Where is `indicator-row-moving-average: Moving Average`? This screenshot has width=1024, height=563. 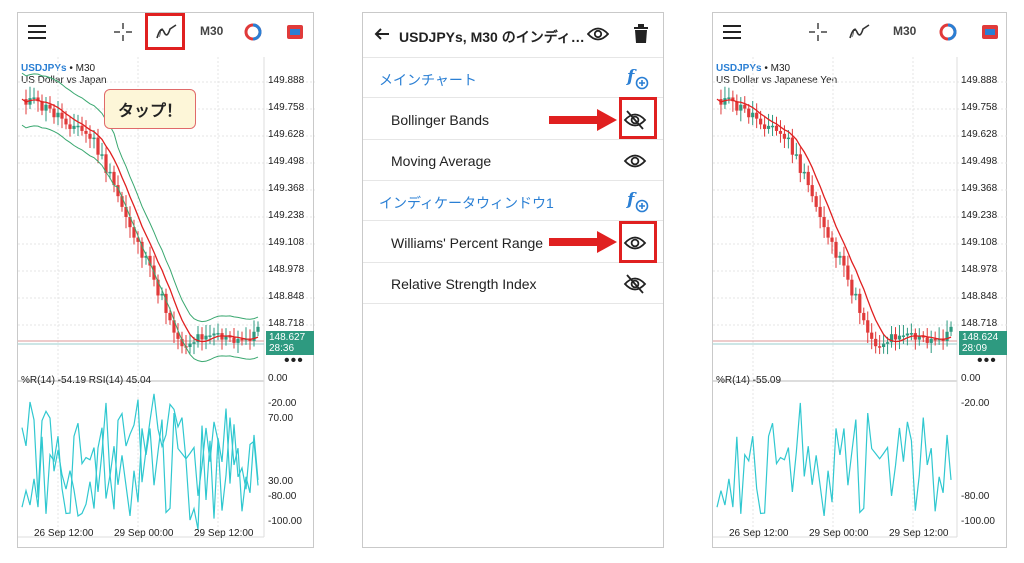
indicator-row-moving-average: Moving Average is located at coordinates (513, 160).